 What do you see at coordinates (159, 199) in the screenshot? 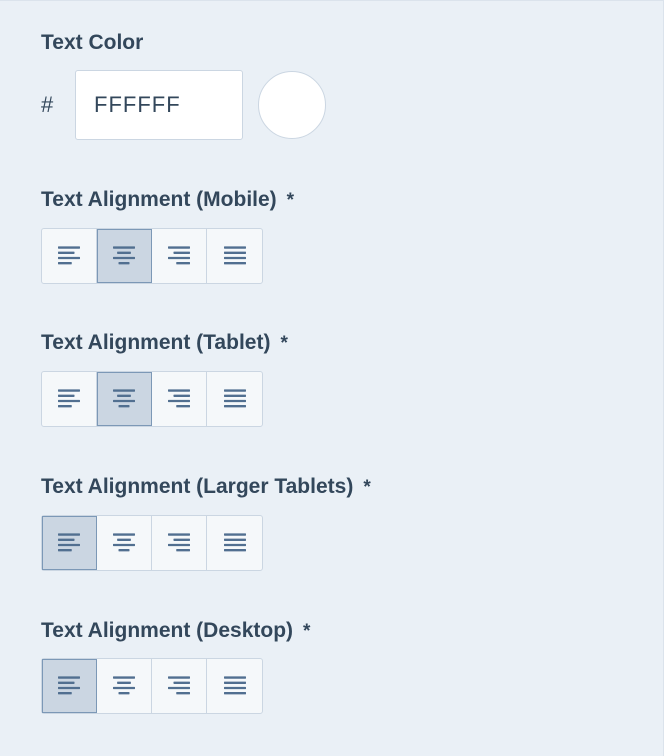
I see `alignment-mobile-label-text: Text Alignment (Mobile)` at bounding box center [159, 199].